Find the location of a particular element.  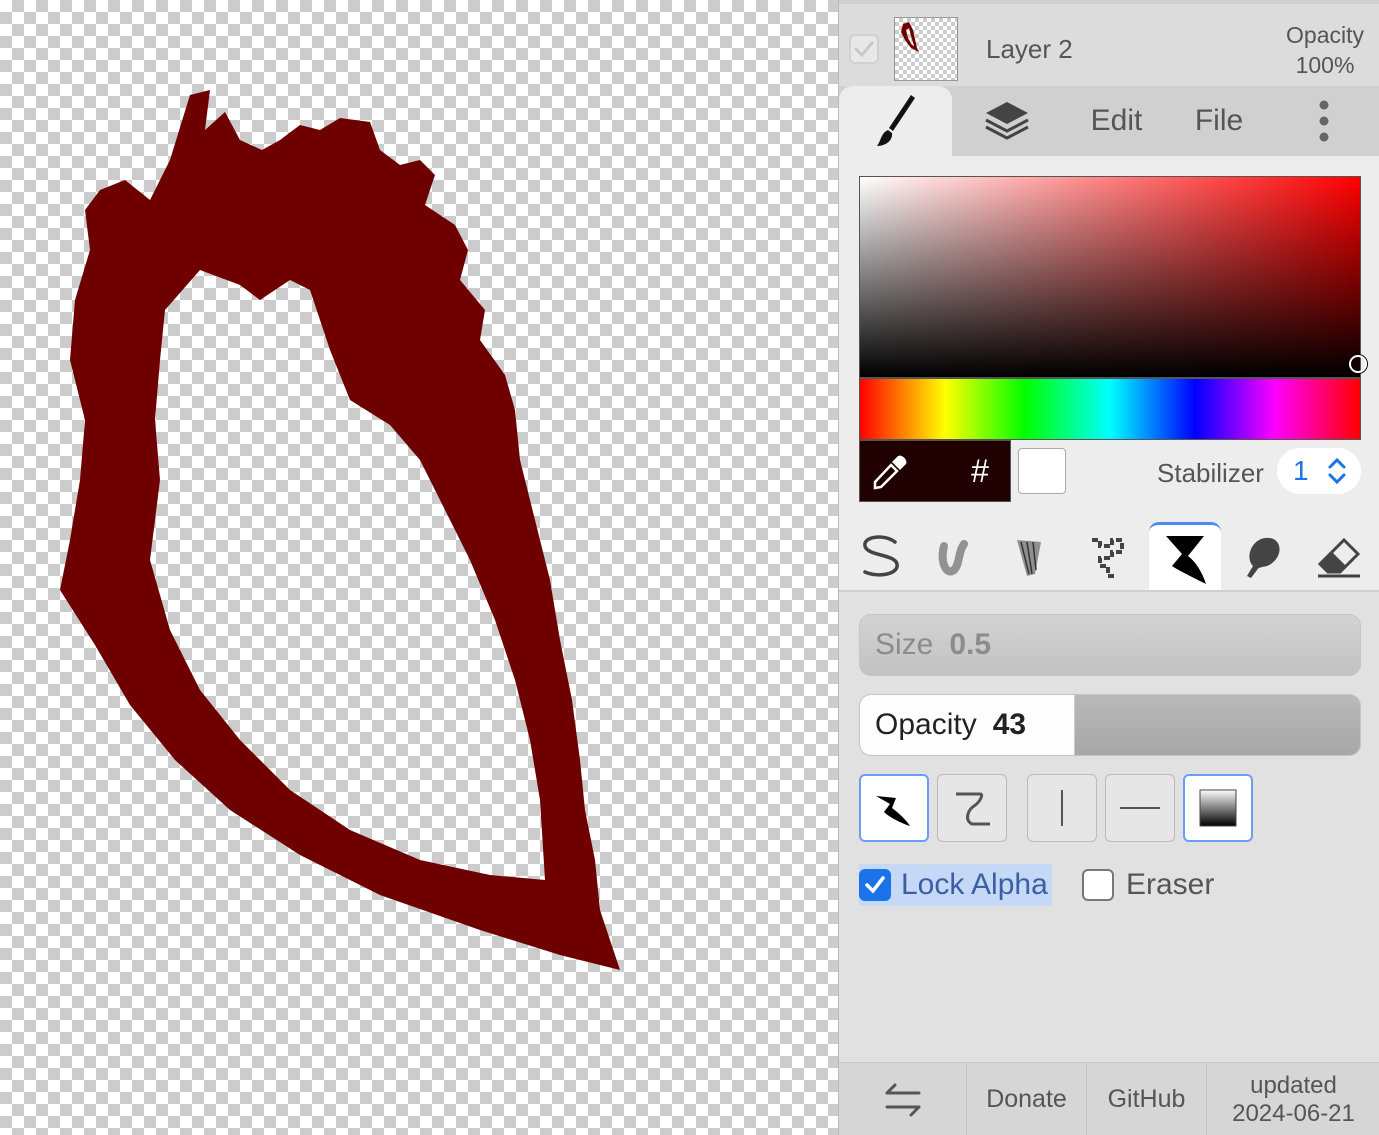

bottom-bar: Donate GitHub updated 2024-06-21 is located at coordinates (1109, 1098).